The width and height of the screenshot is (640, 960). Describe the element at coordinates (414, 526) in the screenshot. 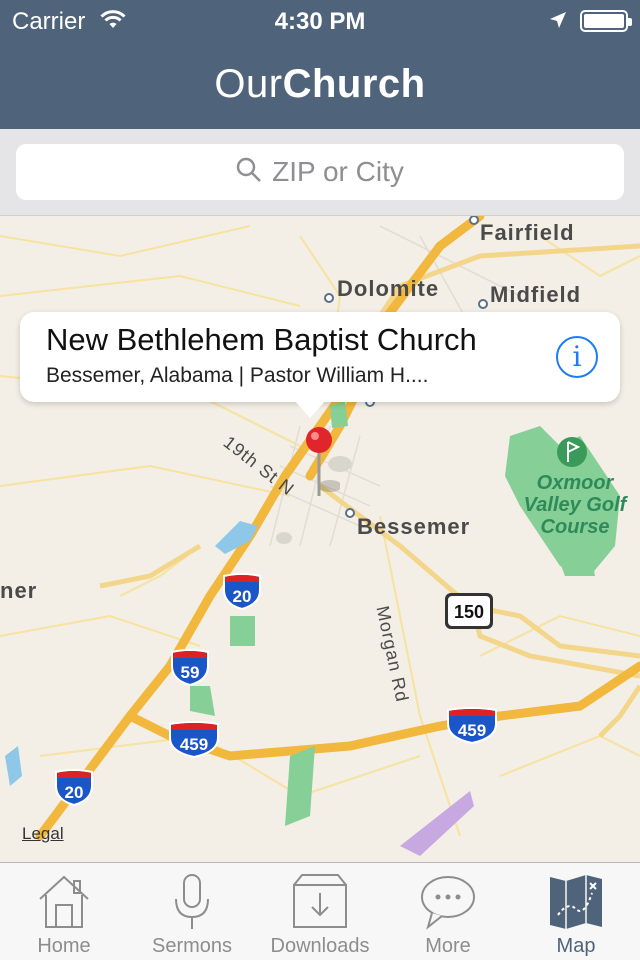

I see `place-label-bessemer: Bessemer` at that location.